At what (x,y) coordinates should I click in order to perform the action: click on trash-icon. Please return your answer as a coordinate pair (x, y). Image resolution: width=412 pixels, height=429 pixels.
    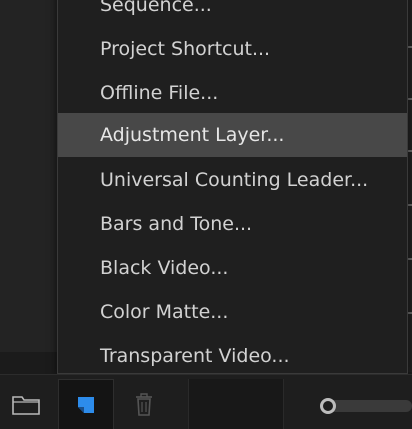
    Looking at the image, I should click on (144, 404).